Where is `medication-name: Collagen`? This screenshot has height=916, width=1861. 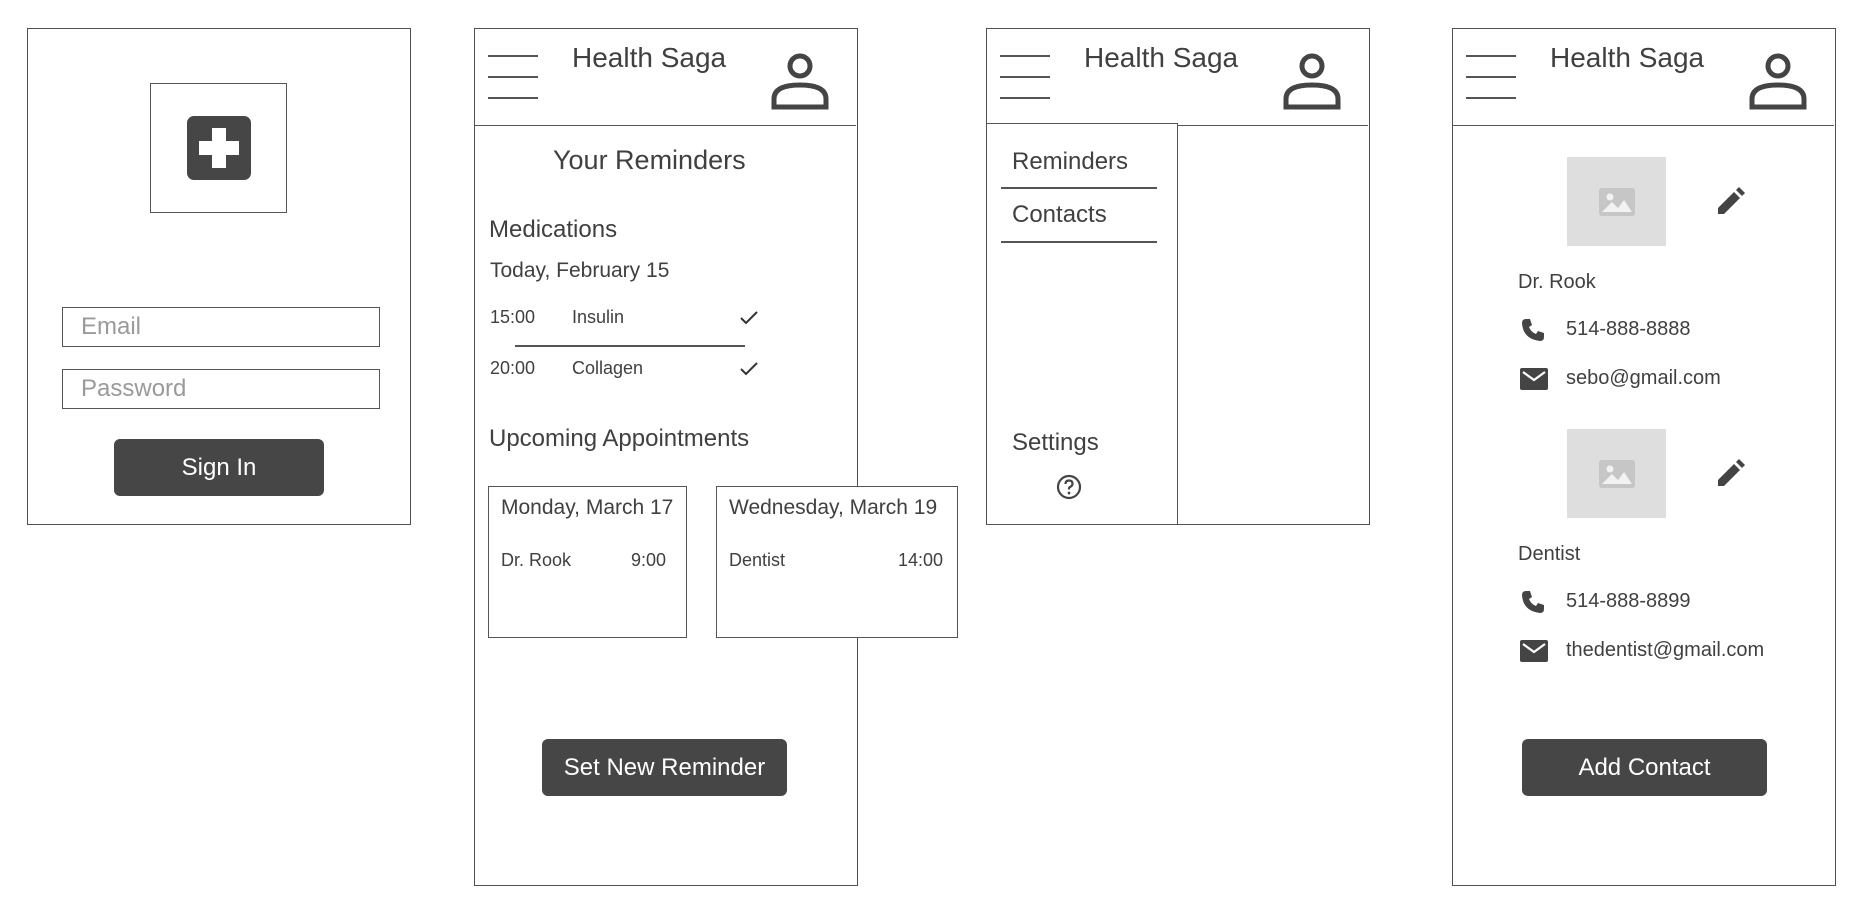
medication-name: Collagen is located at coordinates (608, 368).